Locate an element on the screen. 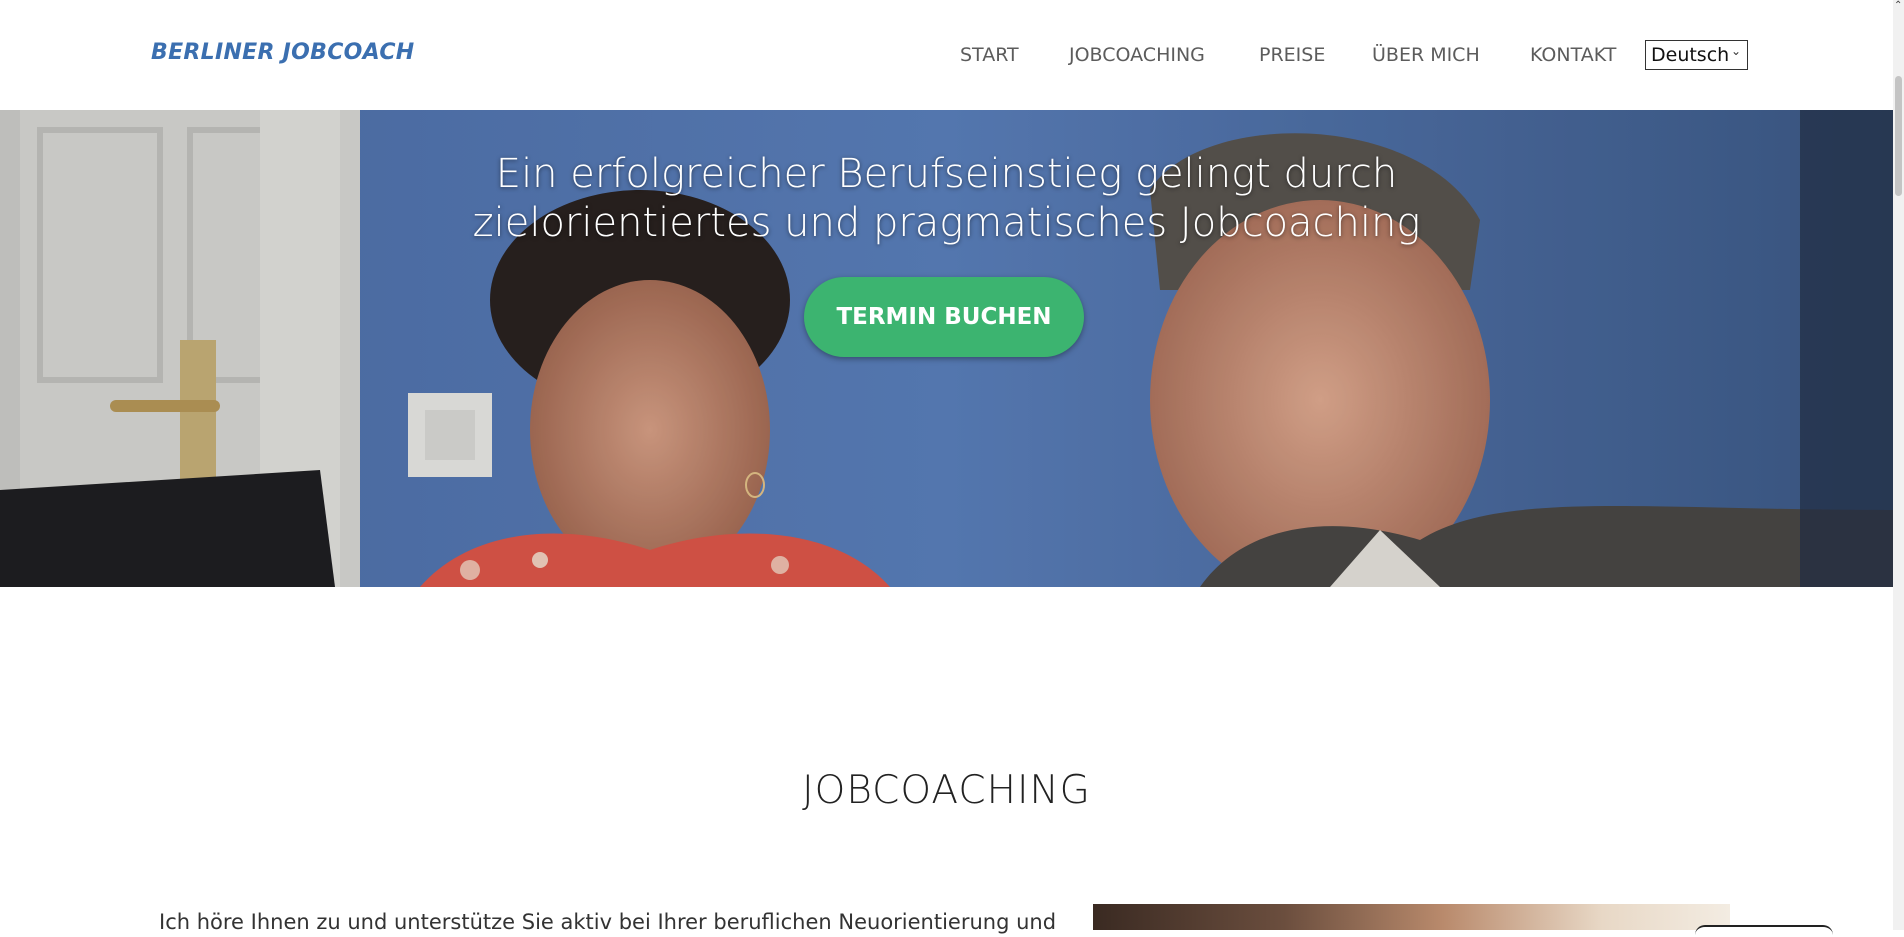 The height and width of the screenshot is (937, 1904). nav-item-preise: PREISE is located at coordinates (1292, 55).